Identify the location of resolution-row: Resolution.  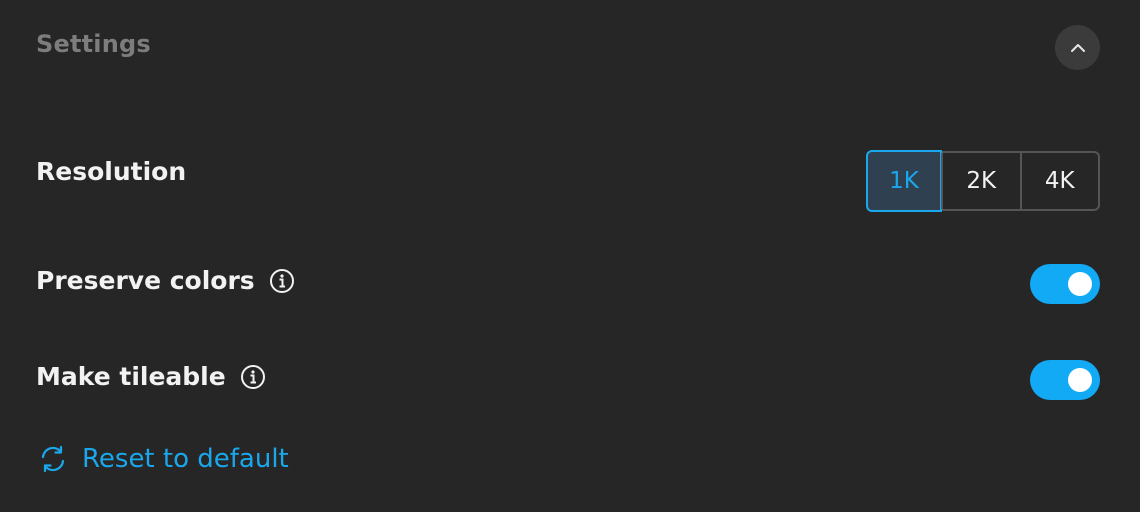
(111, 171).